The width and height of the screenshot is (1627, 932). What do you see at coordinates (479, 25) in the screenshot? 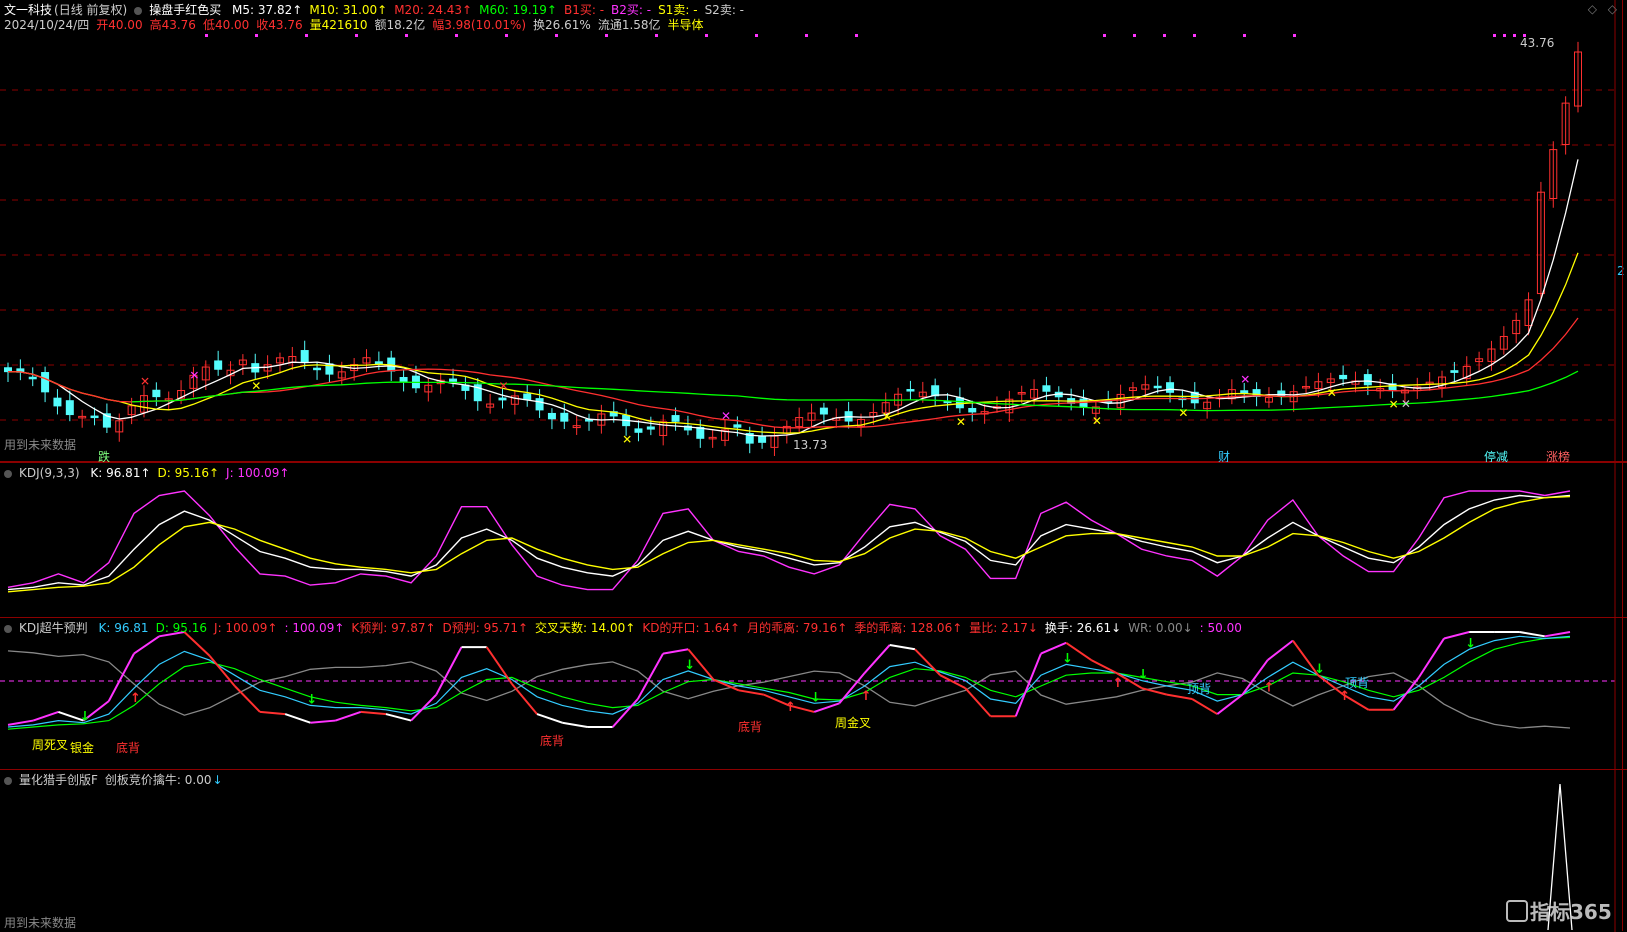
I see `quote-item-7: 幅3.98(10.01%)` at bounding box center [479, 25].